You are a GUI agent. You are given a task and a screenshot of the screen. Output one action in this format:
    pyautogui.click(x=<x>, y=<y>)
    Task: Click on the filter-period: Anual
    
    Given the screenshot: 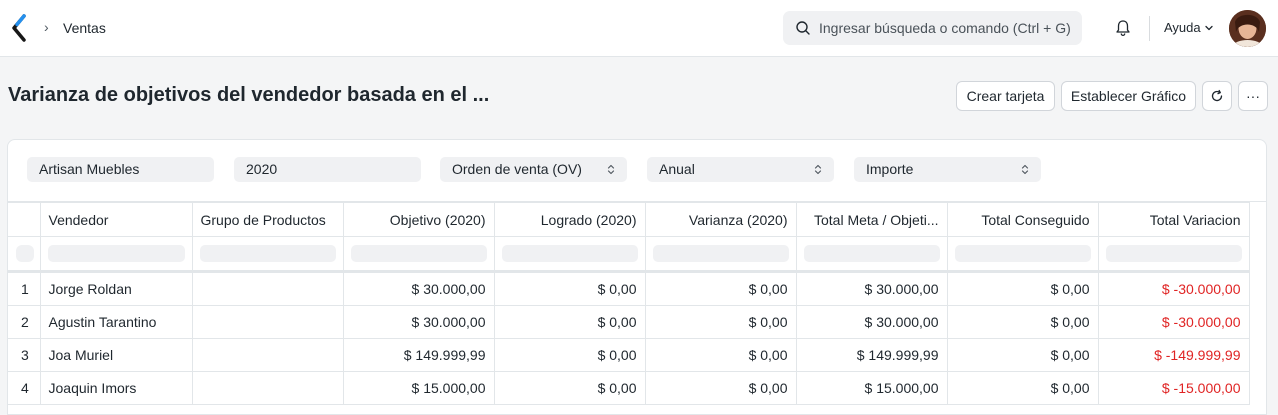 What is the action you would take?
    pyautogui.click(x=740, y=169)
    